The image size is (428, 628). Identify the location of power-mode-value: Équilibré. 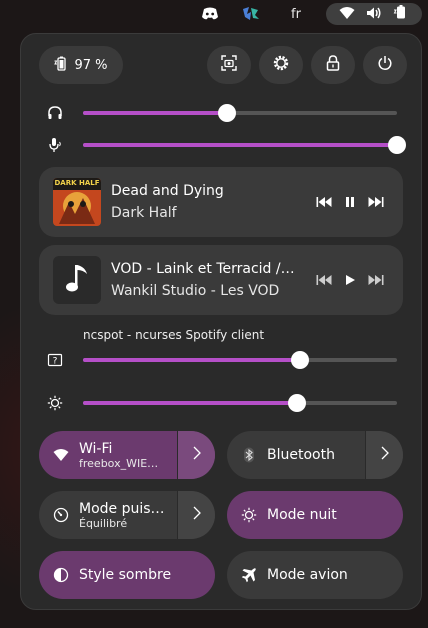
(103, 523).